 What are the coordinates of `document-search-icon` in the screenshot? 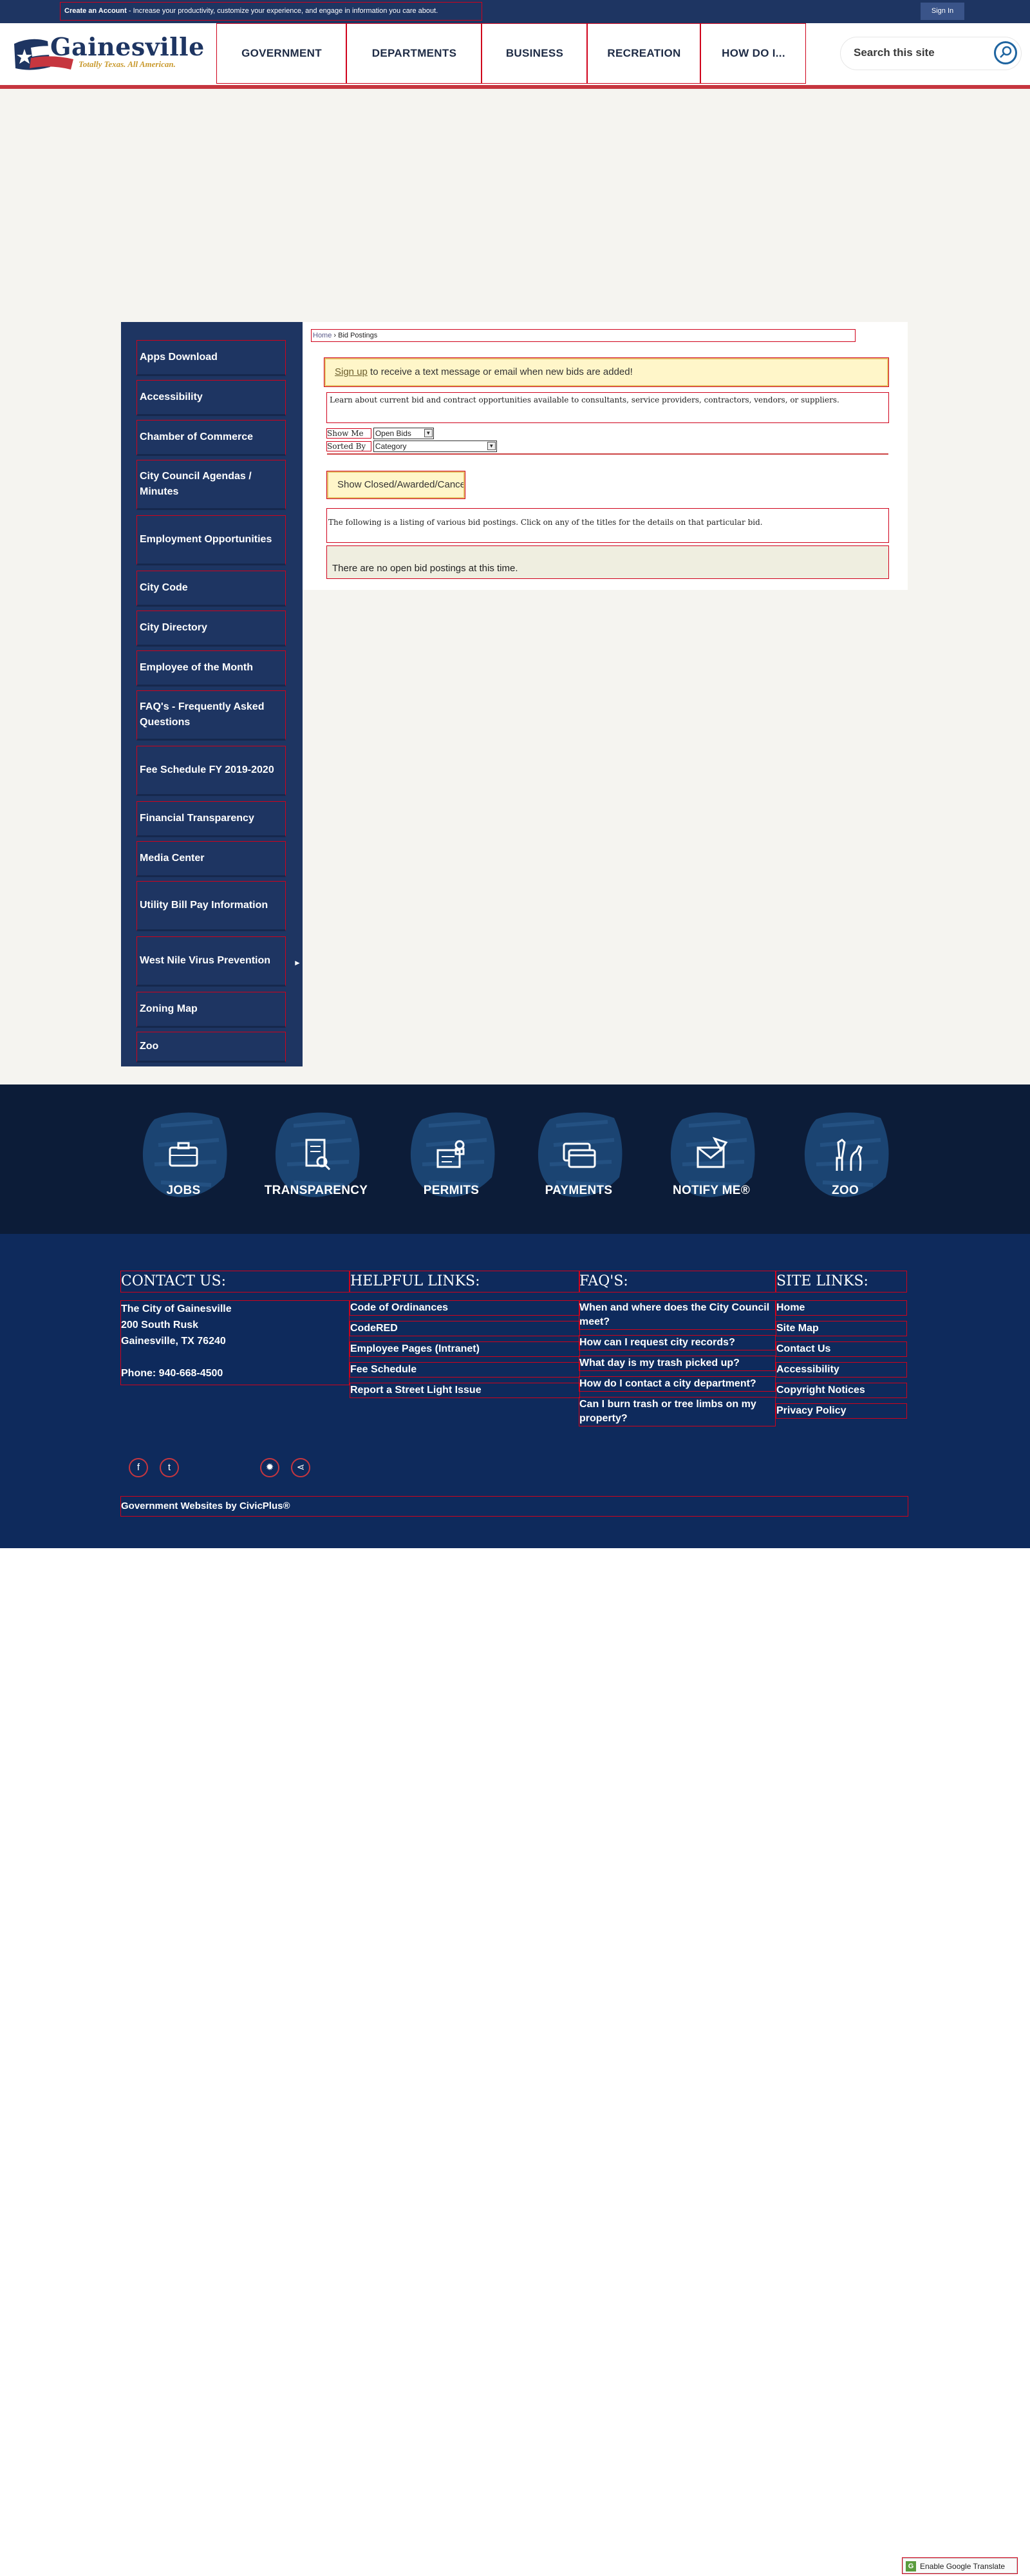 It's located at (318, 1155).